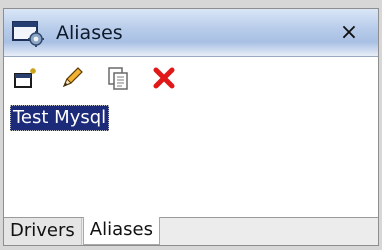 Image resolution: width=382 pixels, height=250 pixels. I want to click on delete-x-icon, so click(164, 78).